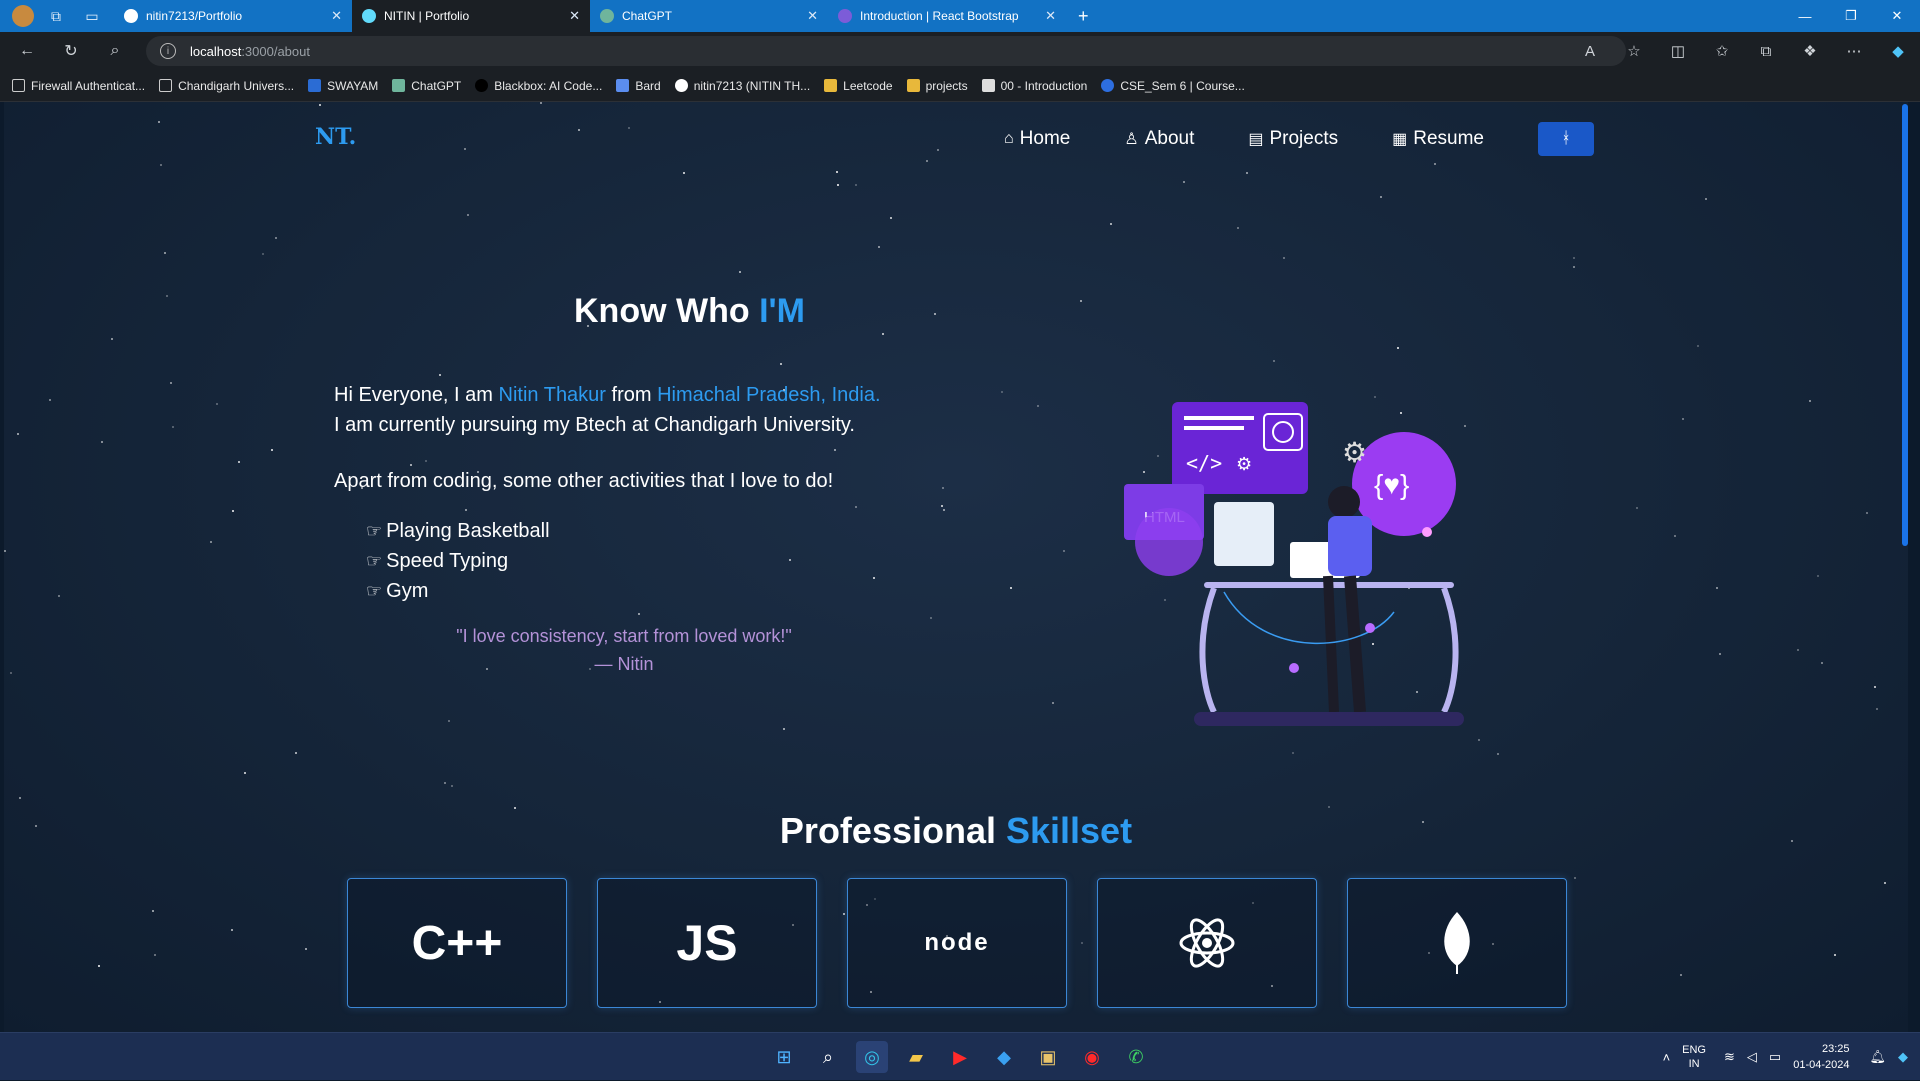  I want to click on nav-resume: ▦ Resume, so click(1438, 139).